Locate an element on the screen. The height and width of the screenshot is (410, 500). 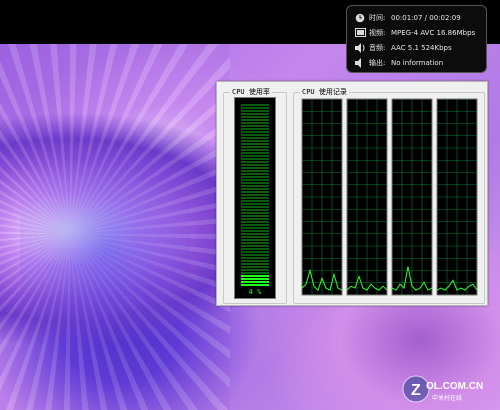
cpu-usage-value: 4 % is located at coordinates (255, 292).